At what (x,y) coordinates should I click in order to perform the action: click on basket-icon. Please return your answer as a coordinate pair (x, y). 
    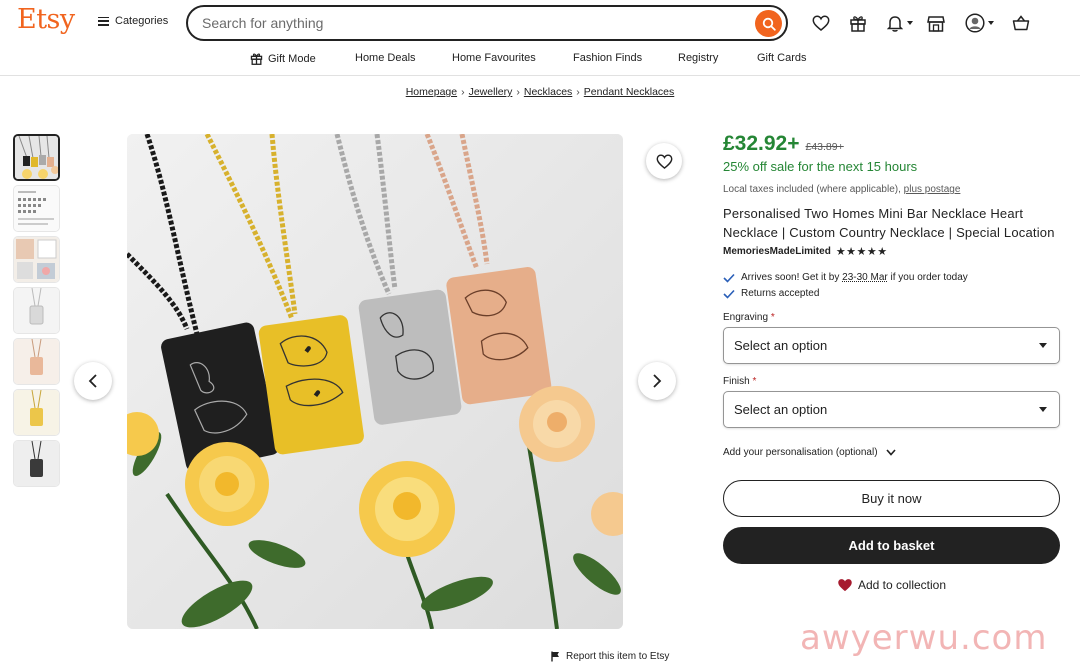
    Looking at the image, I should click on (1021, 23).